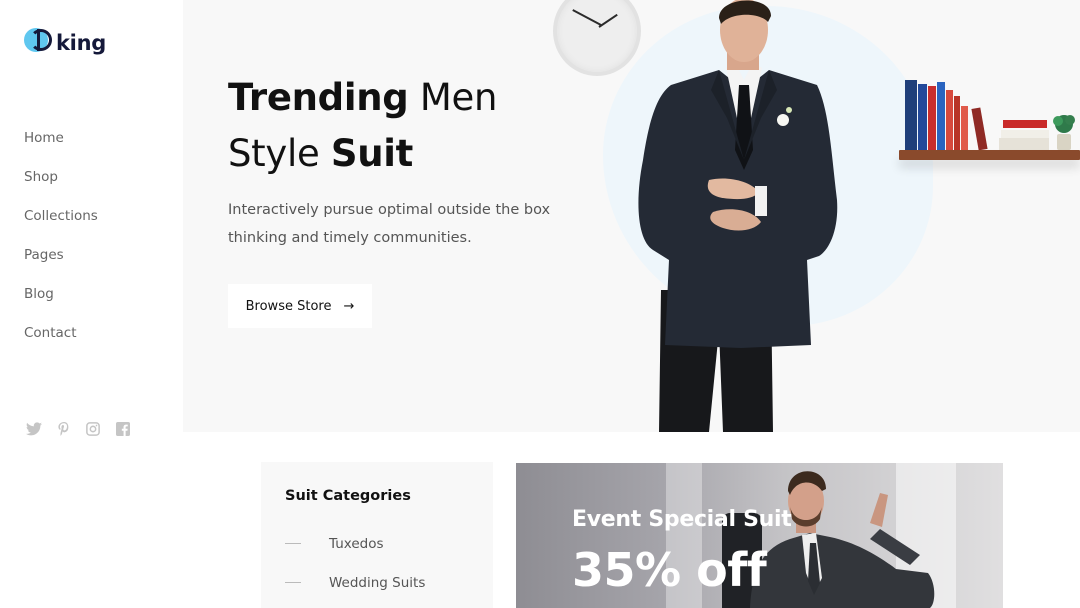  What do you see at coordinates (93, 429) in the screenshot?
I see `instagram-icon` at bounding box center [93, 429].